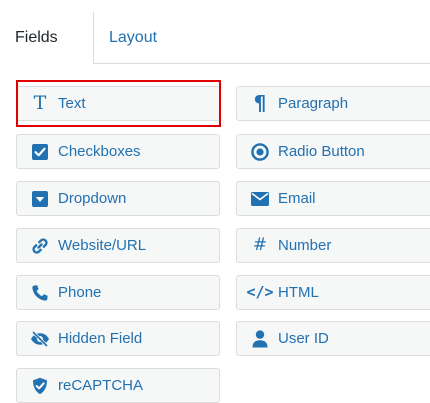 Image resolution: width=430 pixels, height=403 pixels. Describe the element at coordinates (100, 338) in the screenshot. I see `hidden-field-label: Hidden Field` at that location.